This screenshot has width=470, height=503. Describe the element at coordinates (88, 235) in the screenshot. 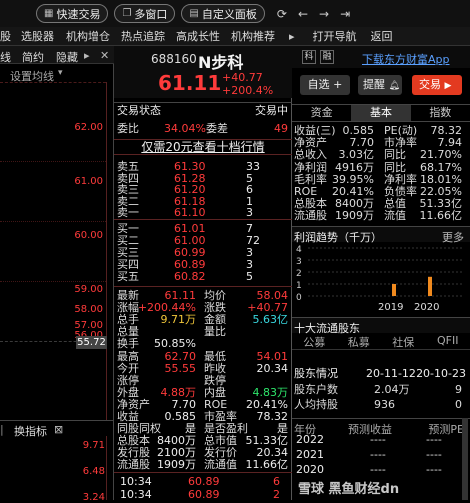

I see `price-axis-label: 60.00` at that location.